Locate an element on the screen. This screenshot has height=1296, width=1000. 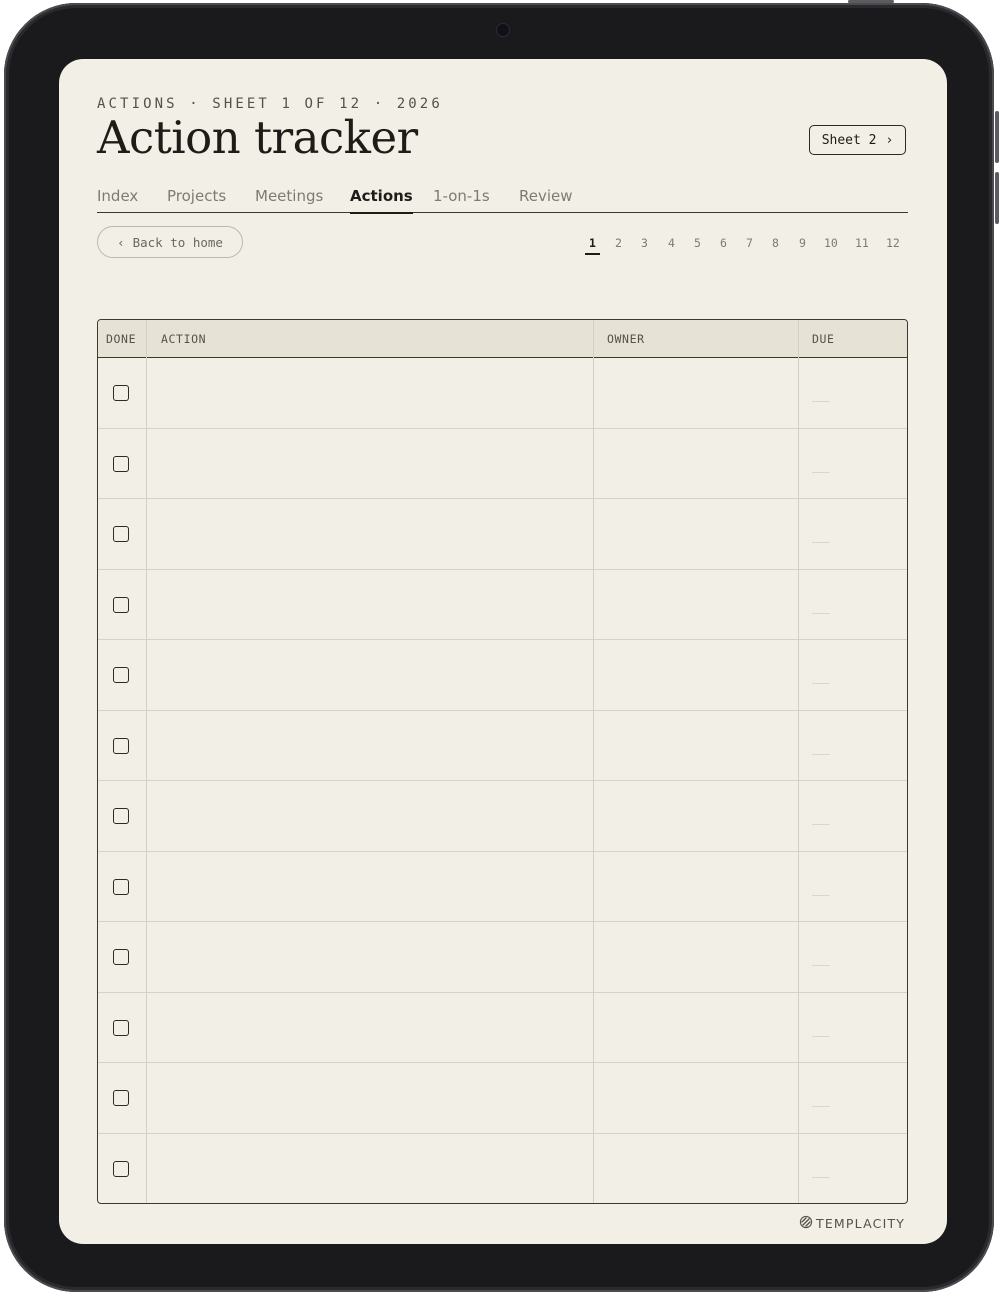
page-link-5: 5 is located at coordinates (697, 243).